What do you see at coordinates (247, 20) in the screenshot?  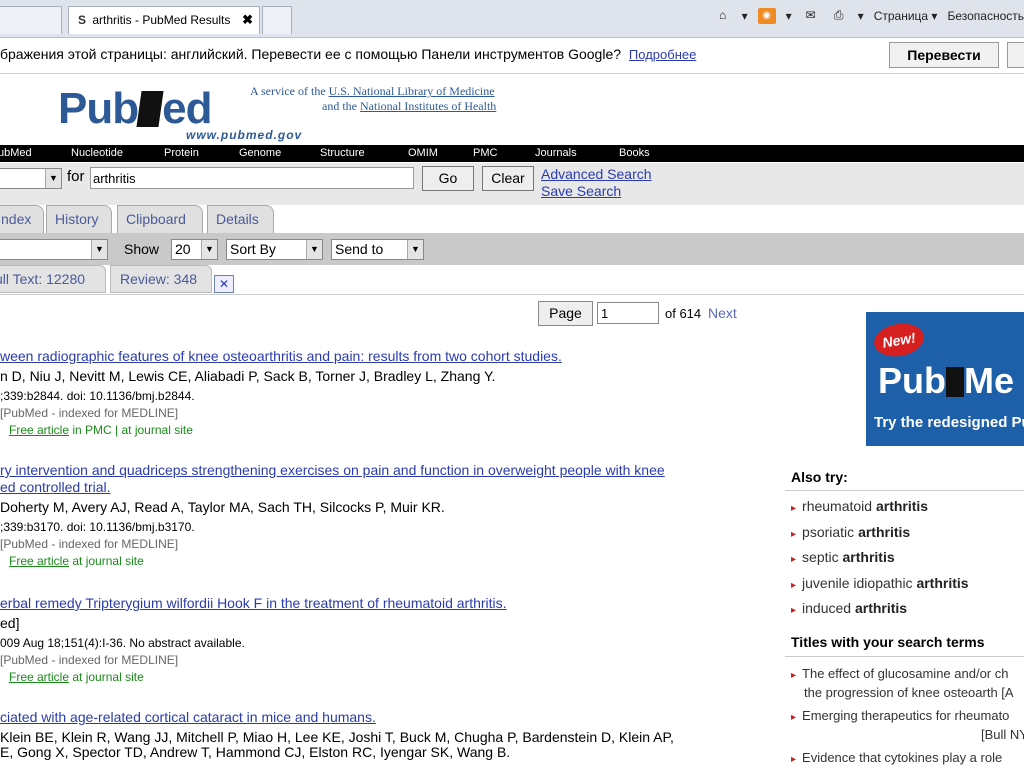 I see `close-tab-icon: ✖` at bounding box center [247, 20].